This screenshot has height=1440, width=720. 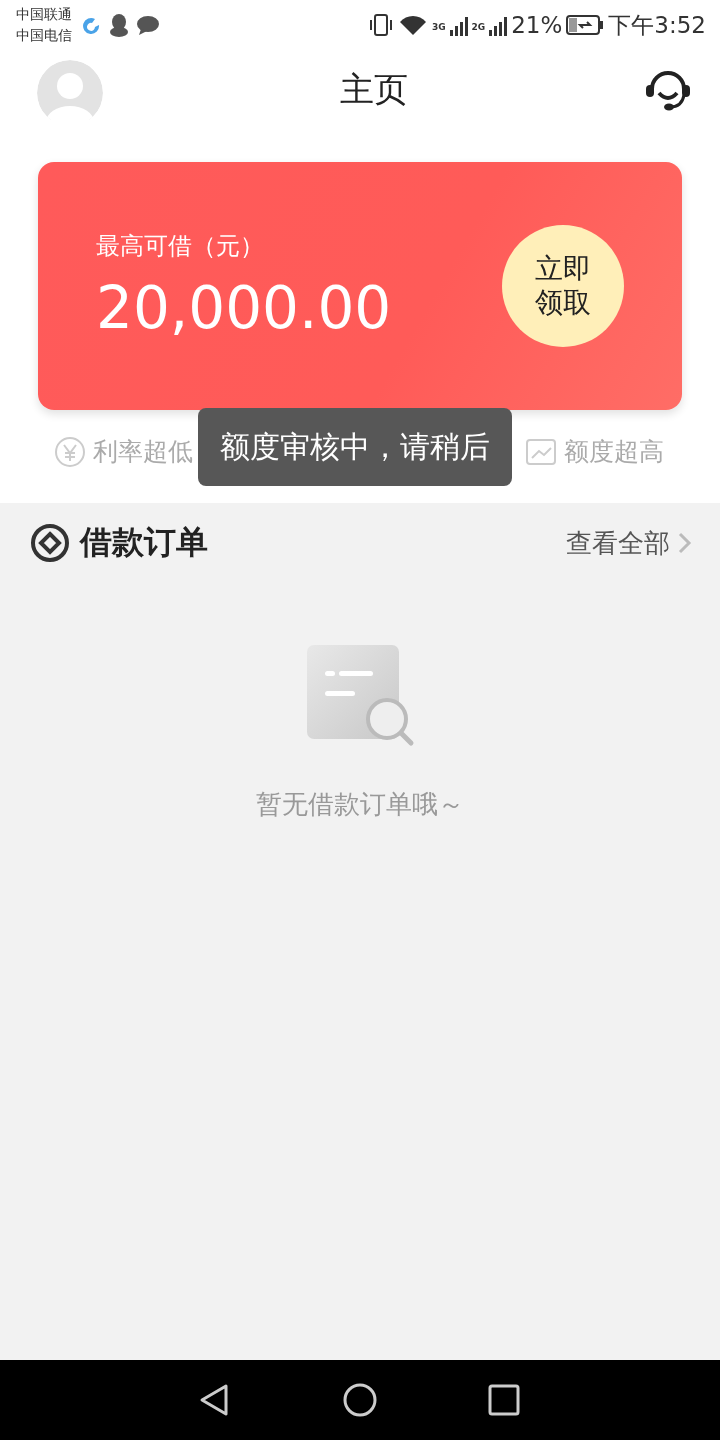 I want to click on page-title: 主页, so click(x=373, y=89).